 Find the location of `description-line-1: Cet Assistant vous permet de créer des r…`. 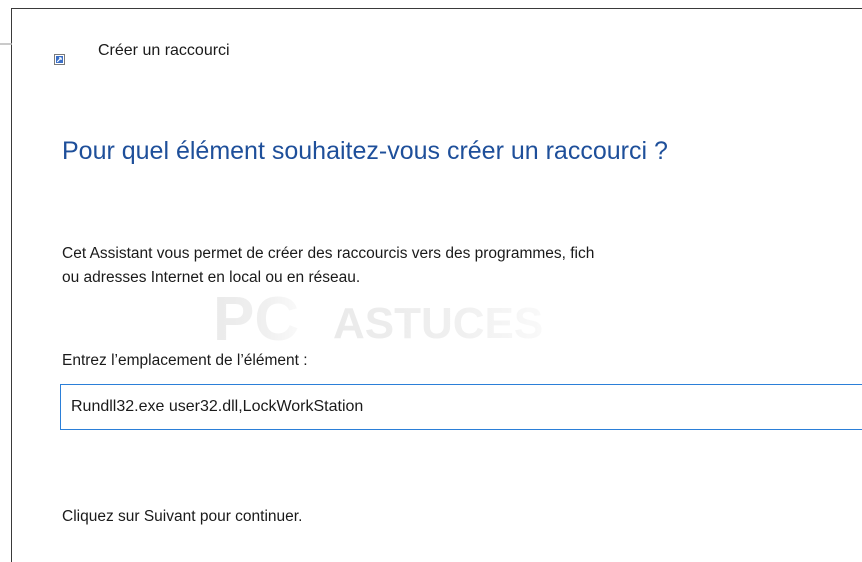

description-line-1: Cet Assistant vous permet de créer des r… is located at coordinates (328, 253).